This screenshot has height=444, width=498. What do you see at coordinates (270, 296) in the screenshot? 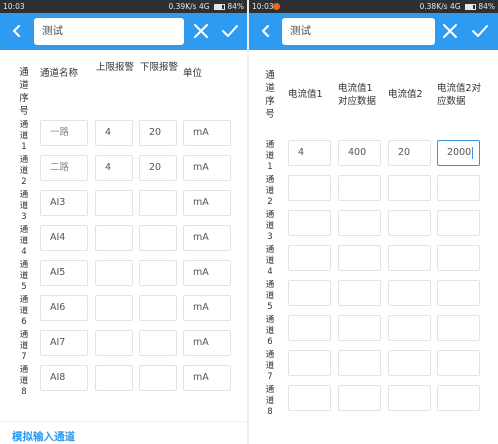
I see `row-channel-label: 通道5` at bounding box center [270, 296].